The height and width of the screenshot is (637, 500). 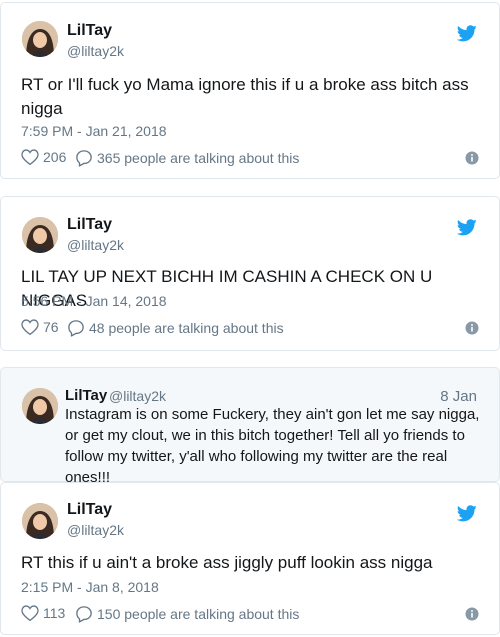 I want to click on tweet-timestamp: 5:56 PM - Jan 14, 2018, so click(x=94, y=301).